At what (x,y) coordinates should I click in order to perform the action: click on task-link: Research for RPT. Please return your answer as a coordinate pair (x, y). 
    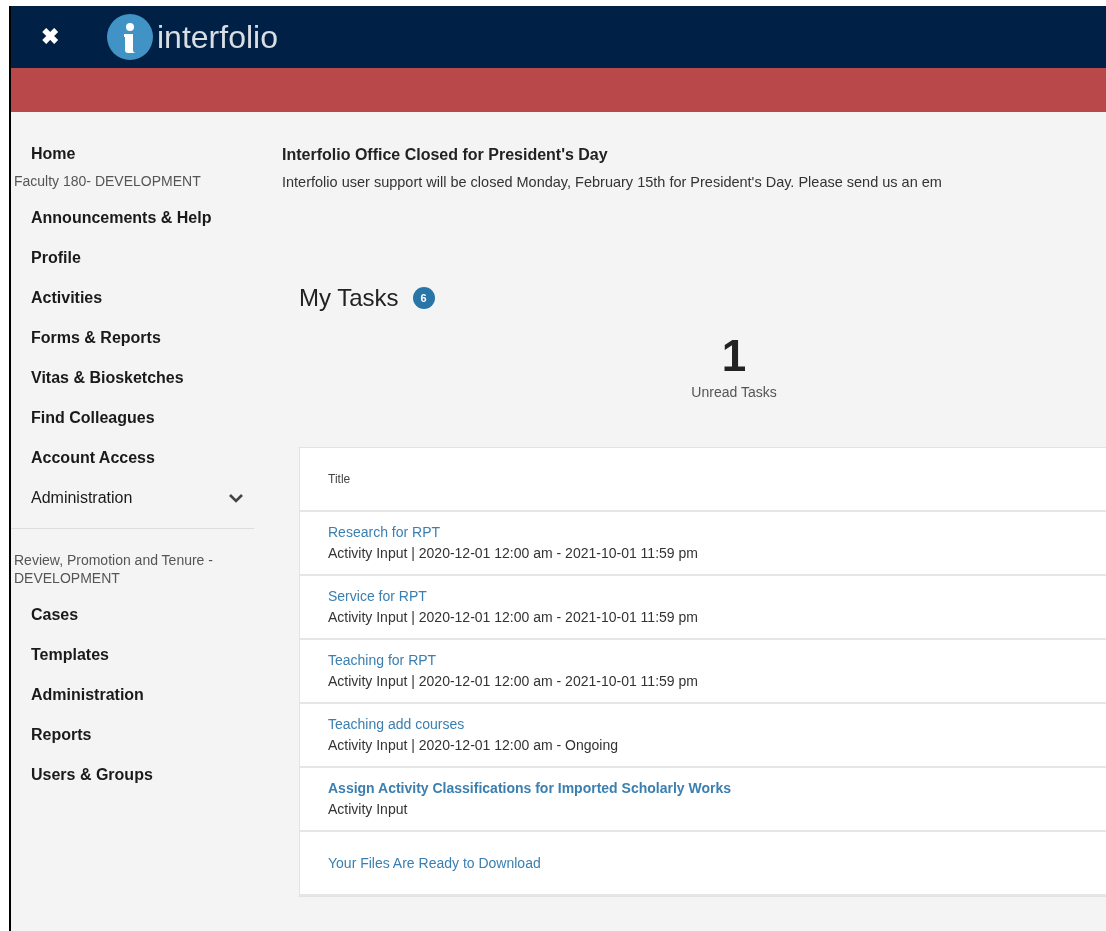
    Looking at the image, I should click on (717, 531).